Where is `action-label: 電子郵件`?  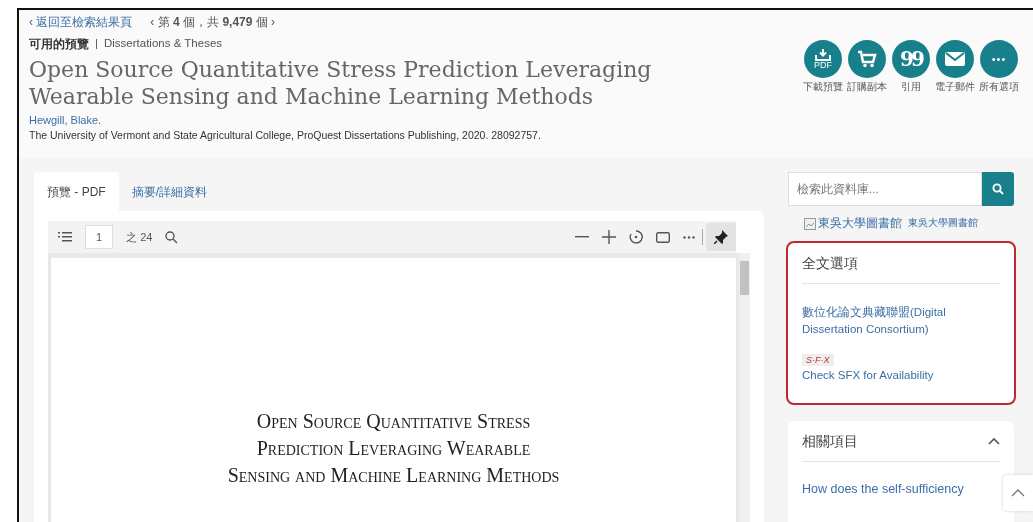 action-label: 電子郵件 is located at coordinates (955, 87).